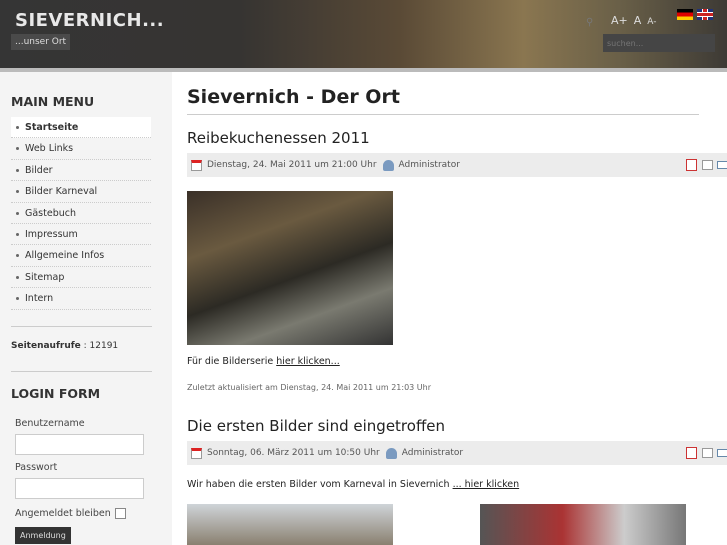 Image resolution: width=727 pixels, height=545 pixels. Describe the element at coordinates (651, 22) in the screenshot. I see `font-decrease-button: A-` at that location.